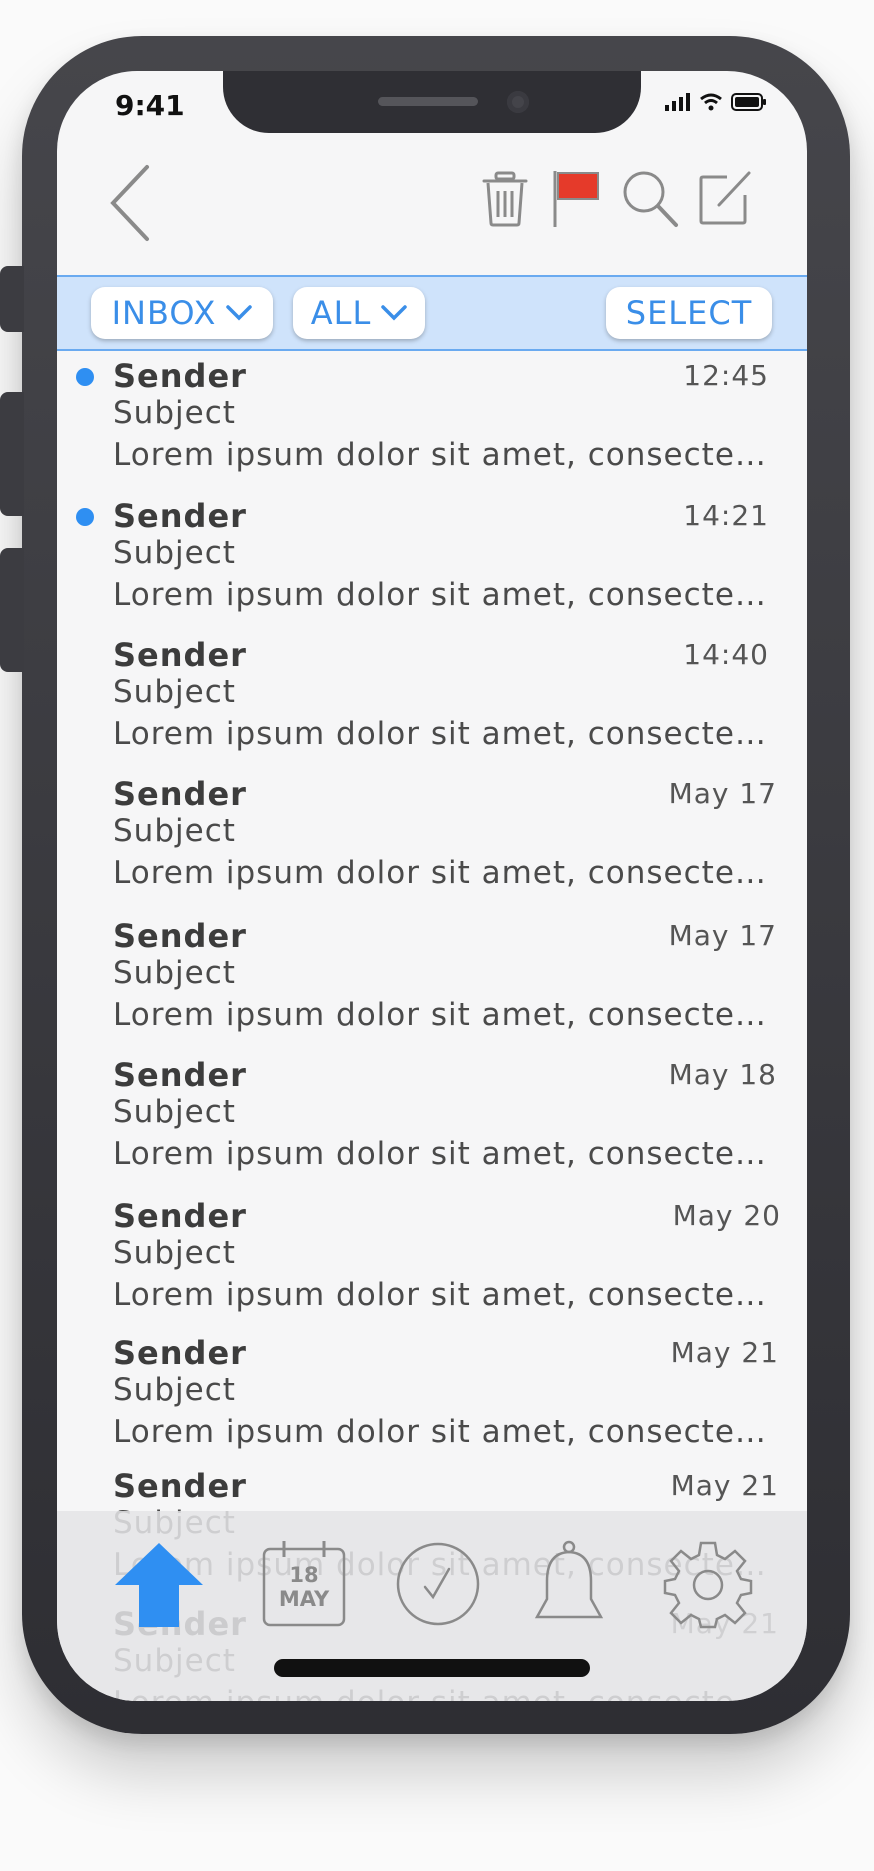 This screenshot has height=1871, width=874. What do you see at coordinates (569, 1583) in the screenshot?
I see `bell-icon` at bounding box center [569, 1583].